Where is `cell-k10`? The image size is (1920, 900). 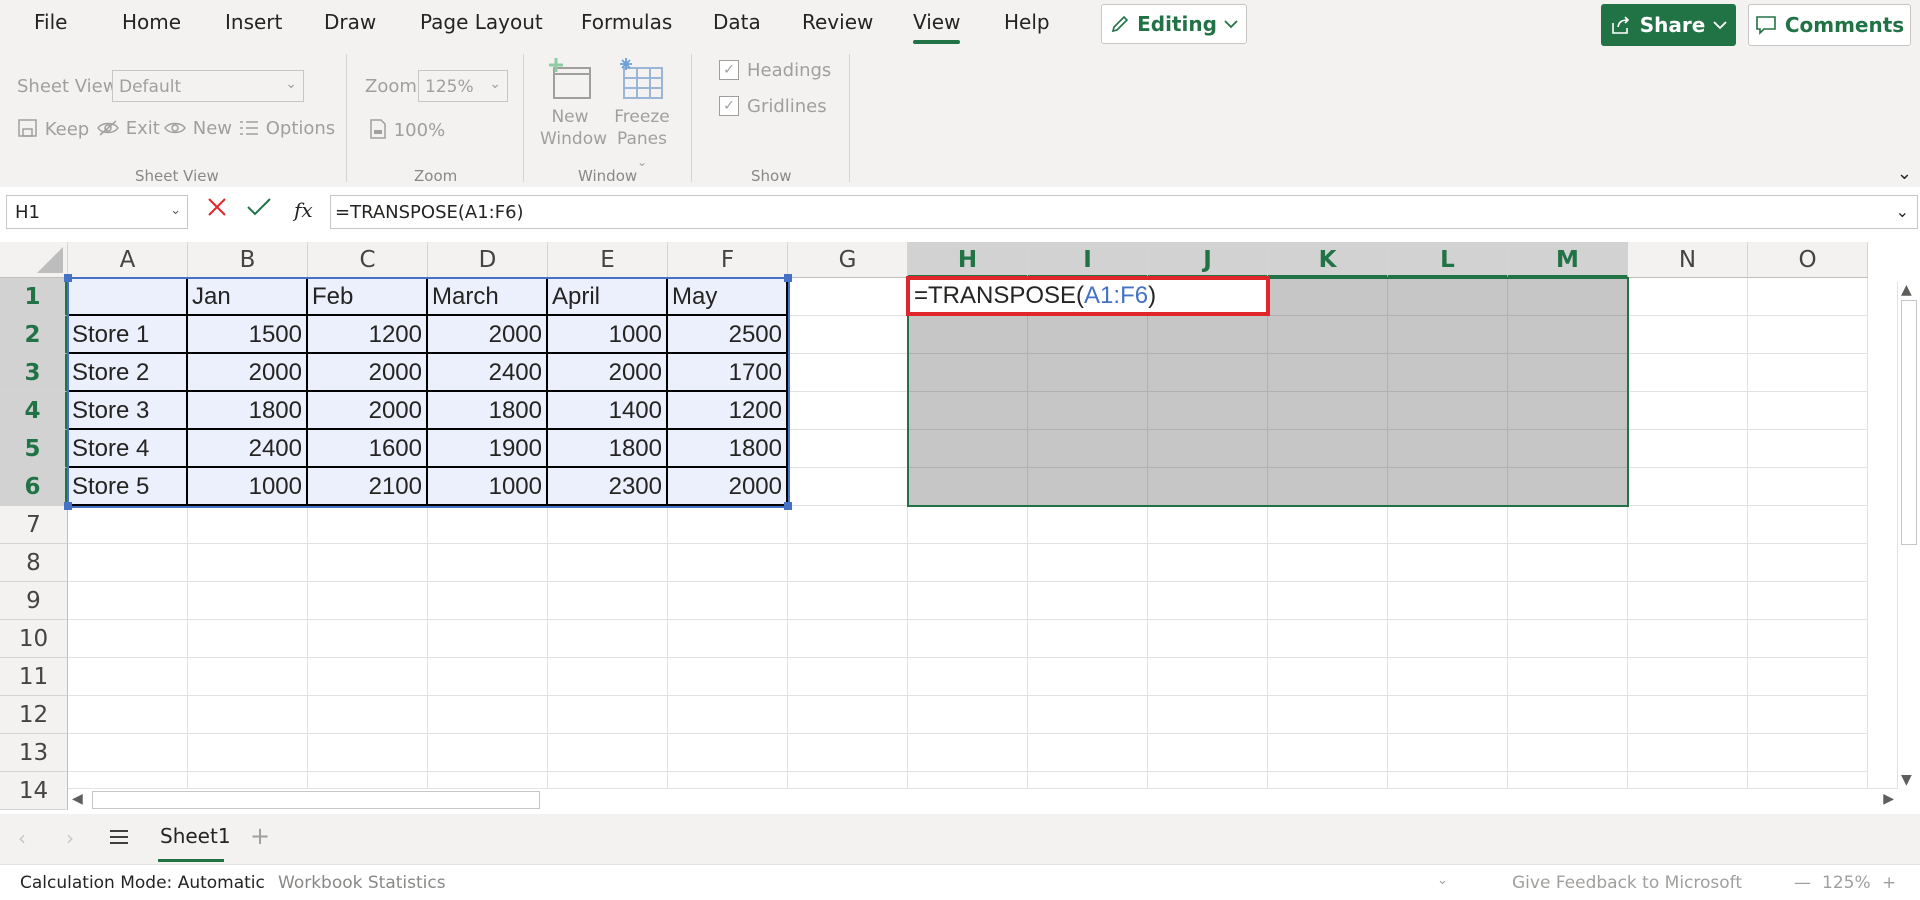 cell-k10 is located at coordinates (1328, 639).